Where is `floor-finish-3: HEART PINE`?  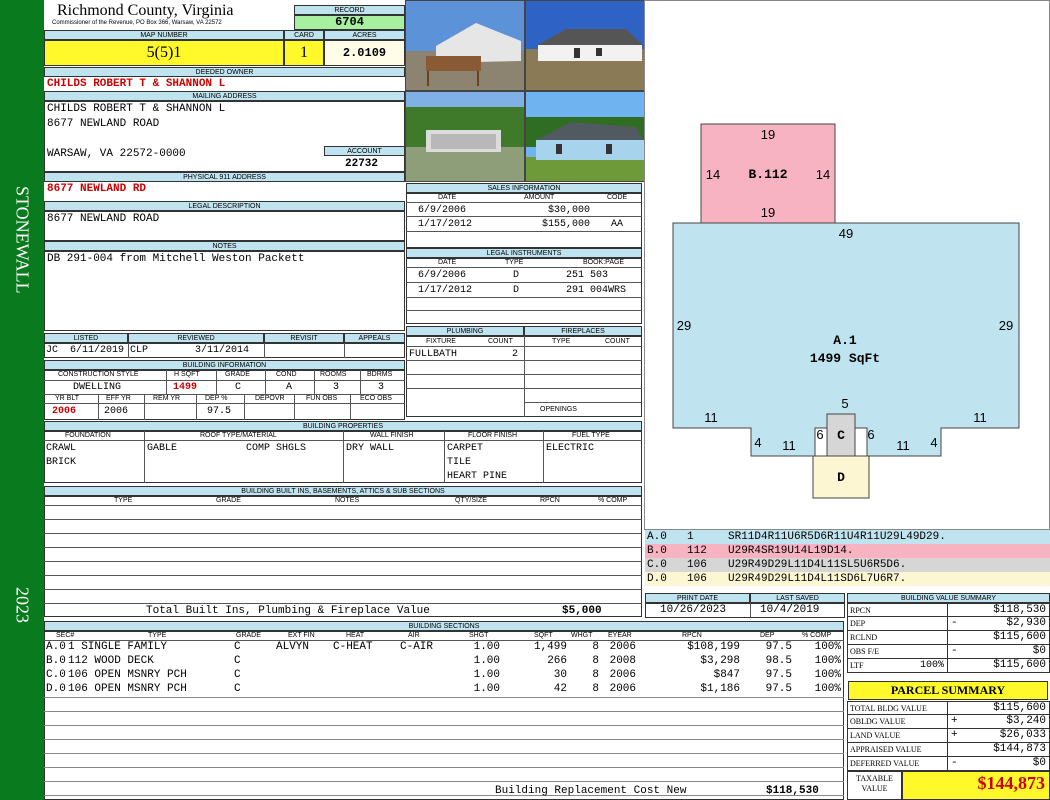
floor-finish-3: HEART PINE is located at coordinates (477, 476).